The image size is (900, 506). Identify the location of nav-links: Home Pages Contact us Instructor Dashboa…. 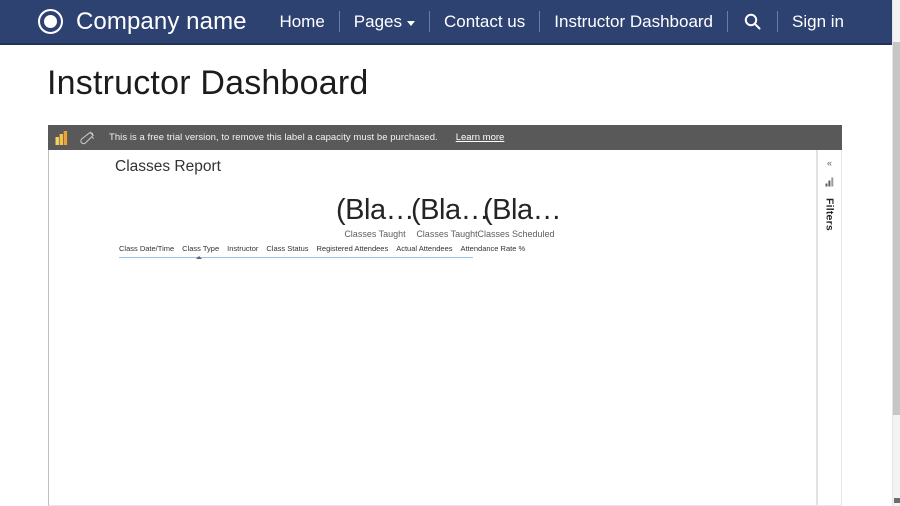
(561, 21).